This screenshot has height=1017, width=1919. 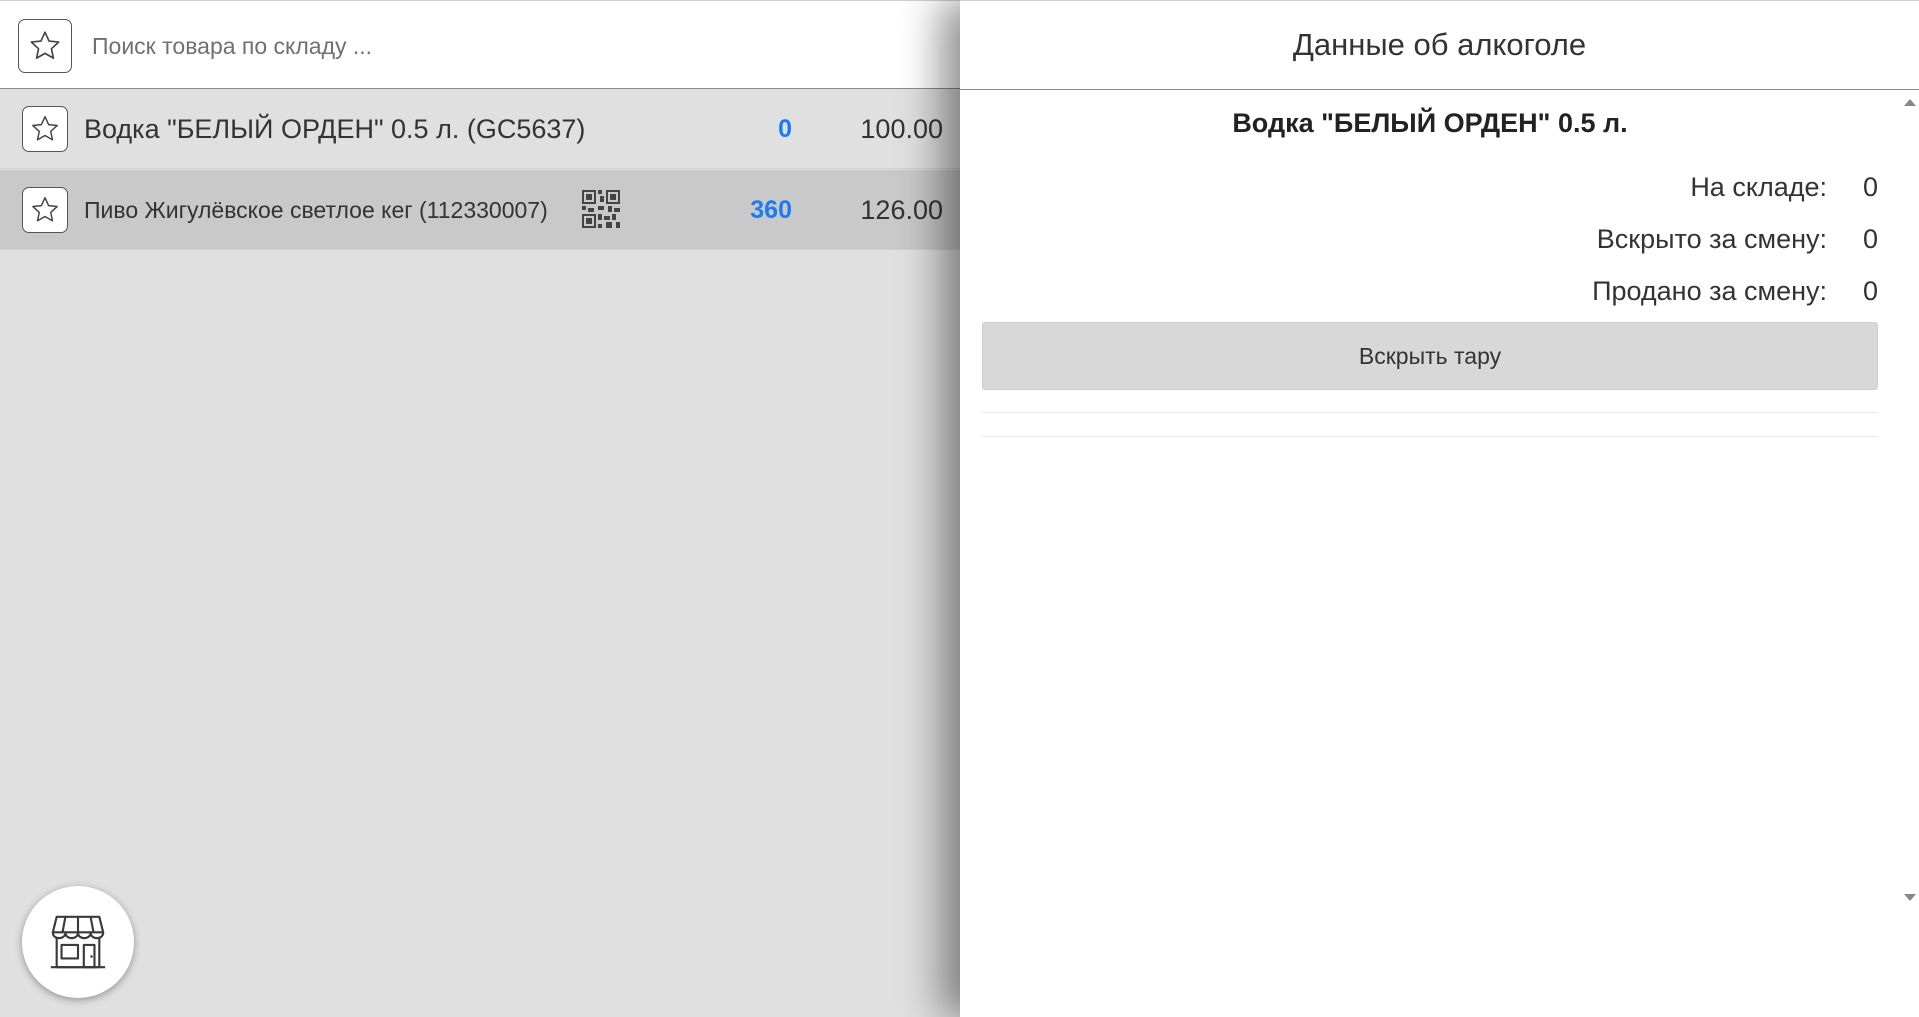 What do you see at coordinates (335, 128) in the screenshot?
I see `product-name: Водка "БЕЛЫЙ ОРДЕН" 0.5 л. (GC5637)` at bounding box center [335, 128].